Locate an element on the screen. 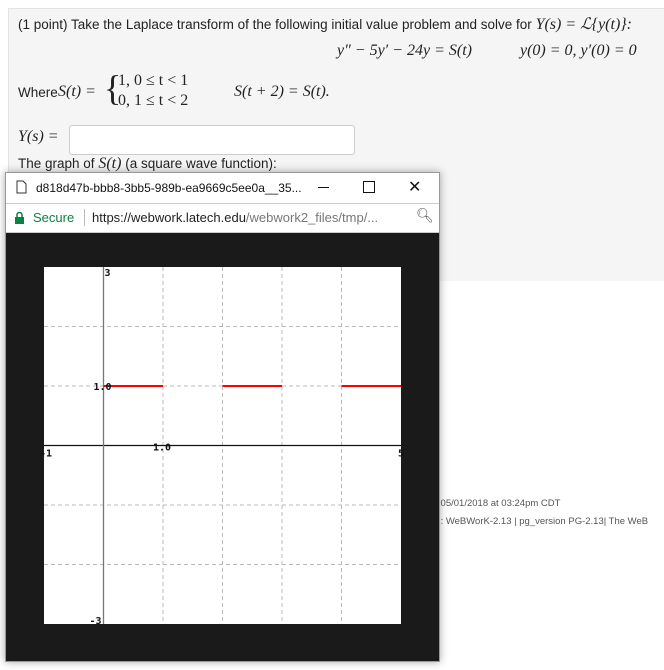  maximize-button is located at coordinates (369, 187).